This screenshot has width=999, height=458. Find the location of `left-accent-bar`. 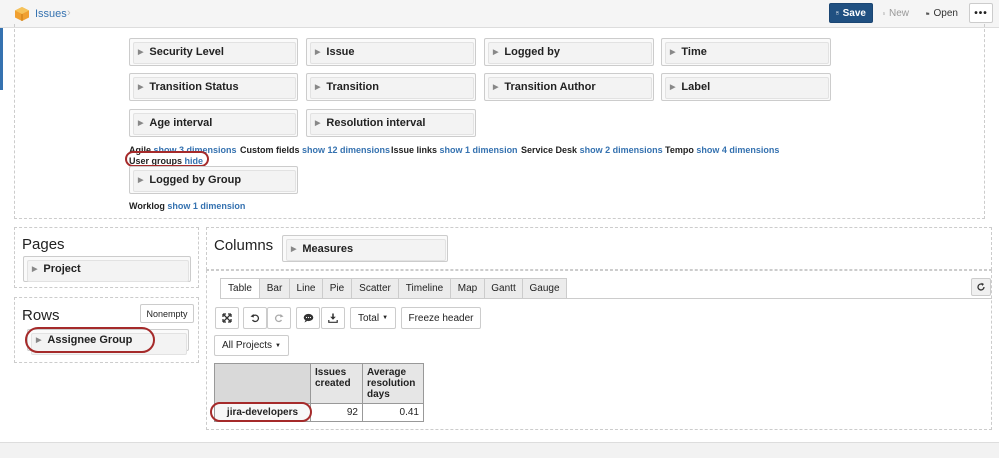

left-accent-bar is located at coordinates (1, 59).